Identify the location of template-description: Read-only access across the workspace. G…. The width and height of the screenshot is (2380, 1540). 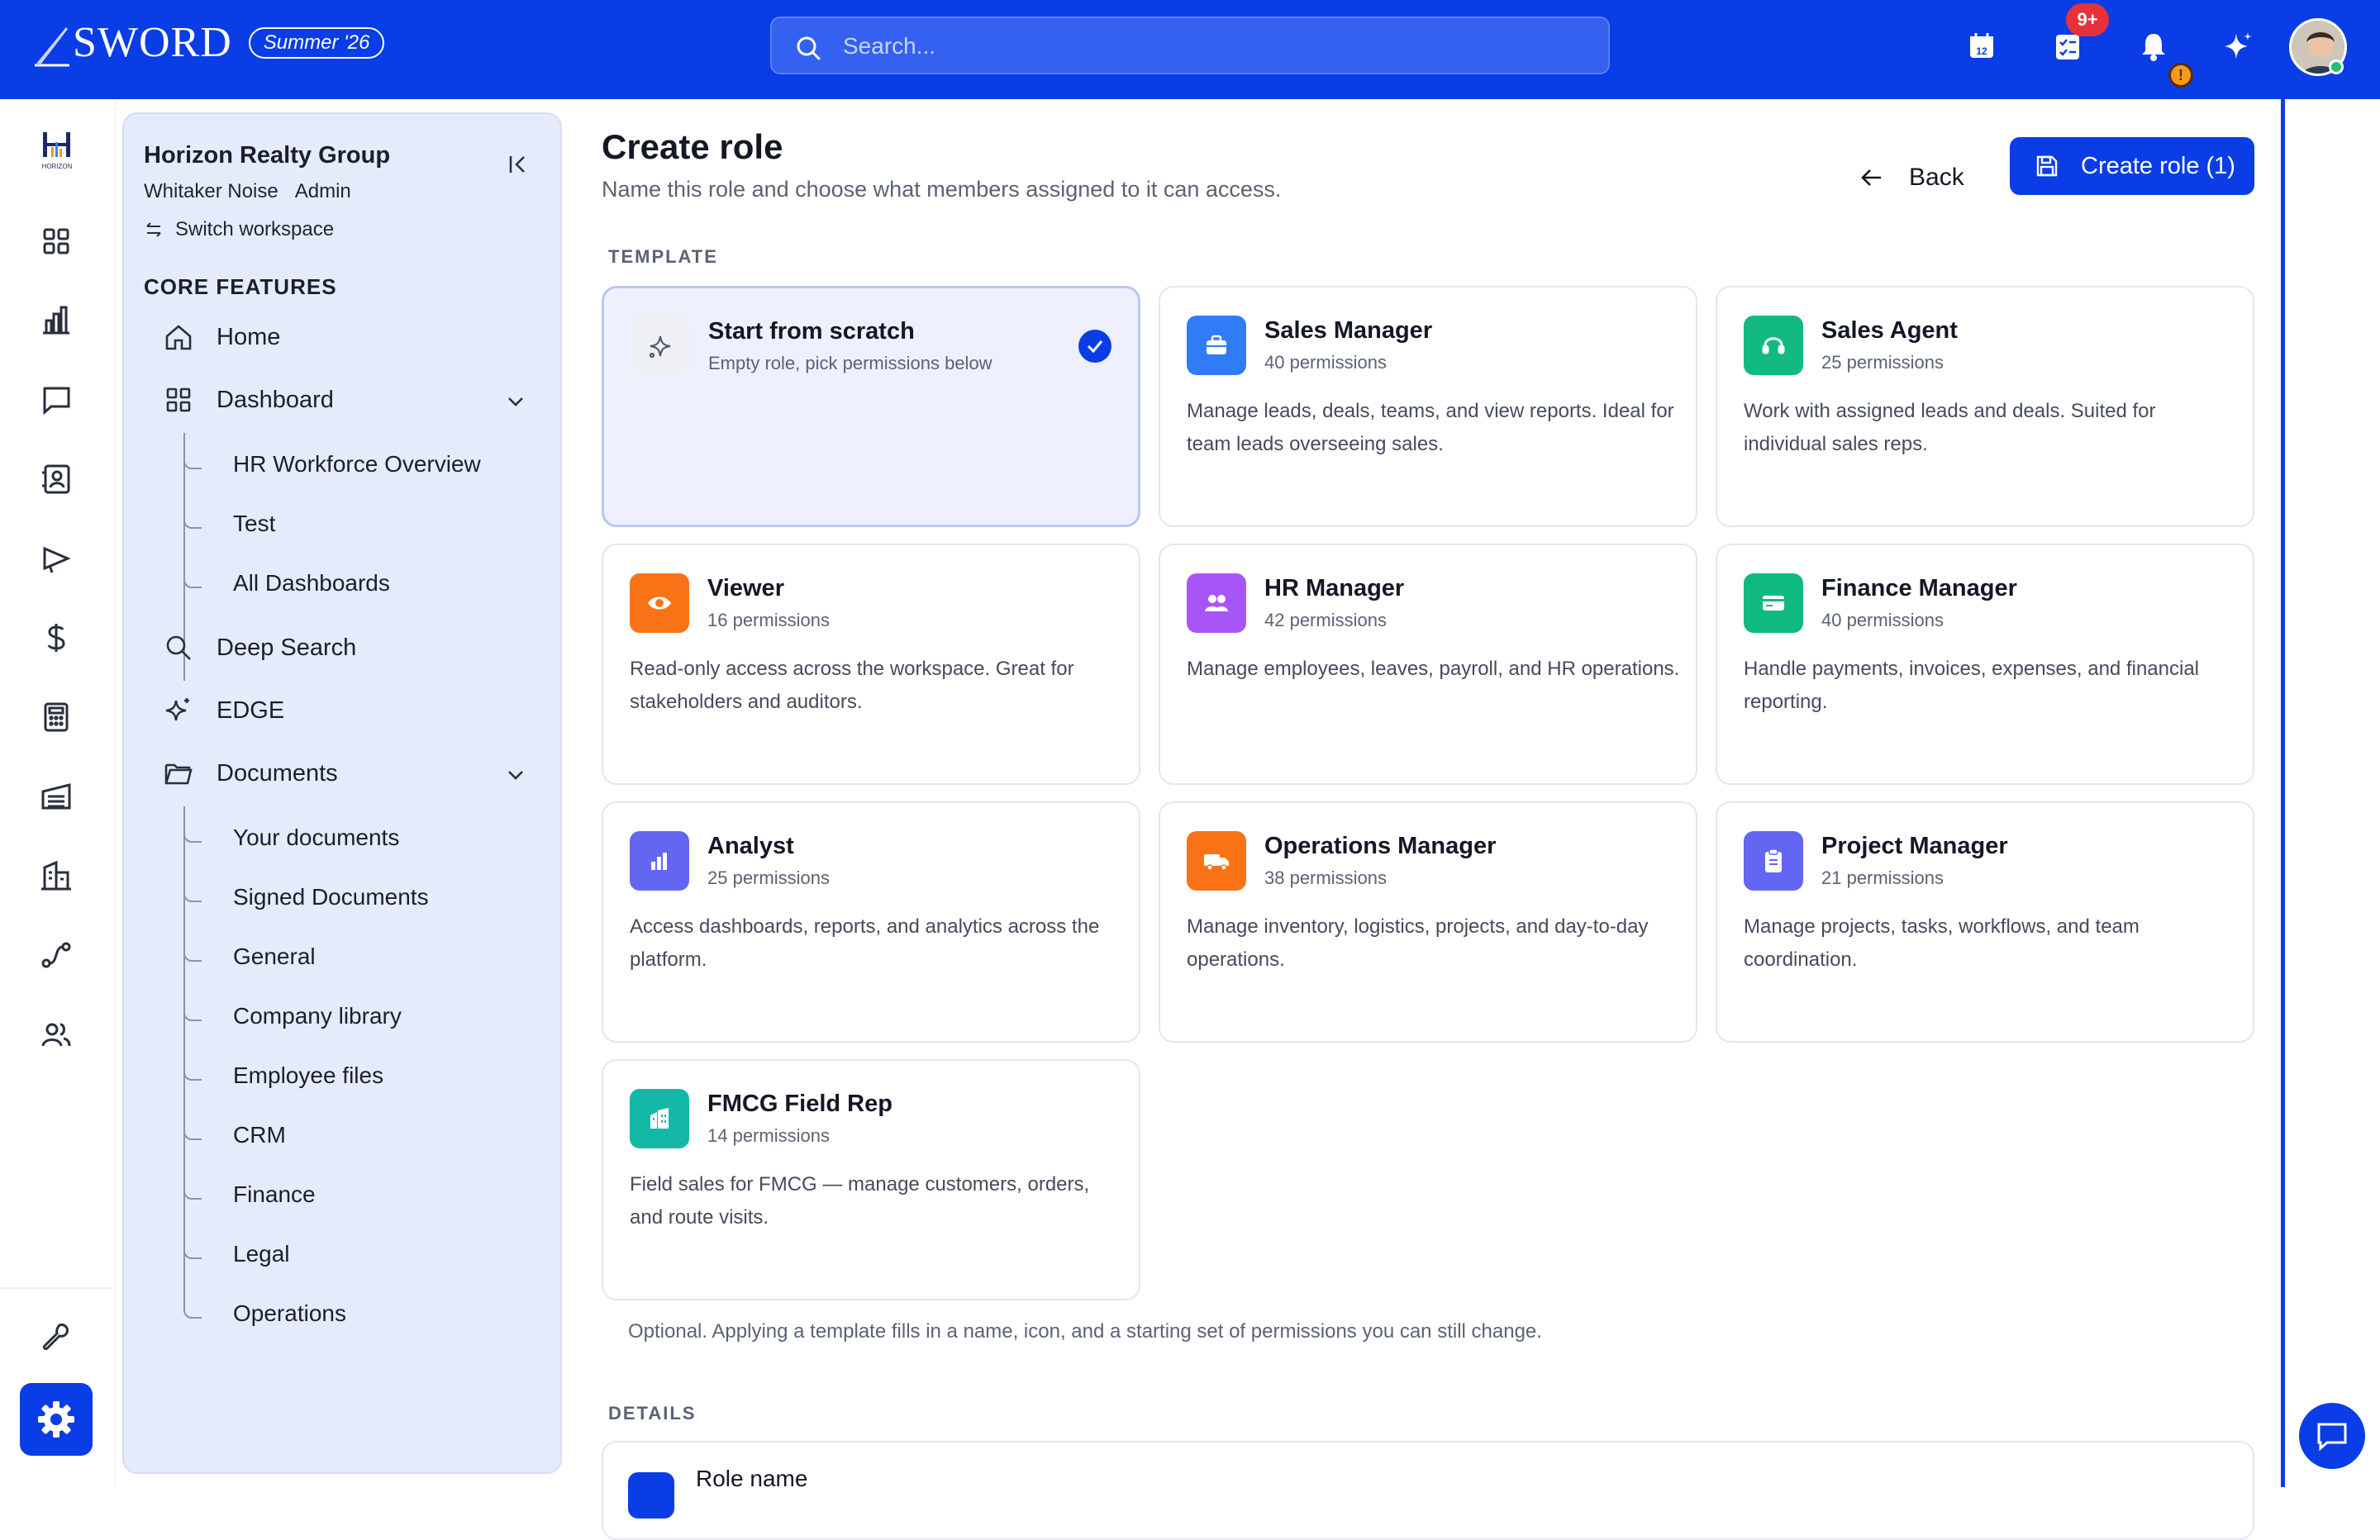
(852, 685).